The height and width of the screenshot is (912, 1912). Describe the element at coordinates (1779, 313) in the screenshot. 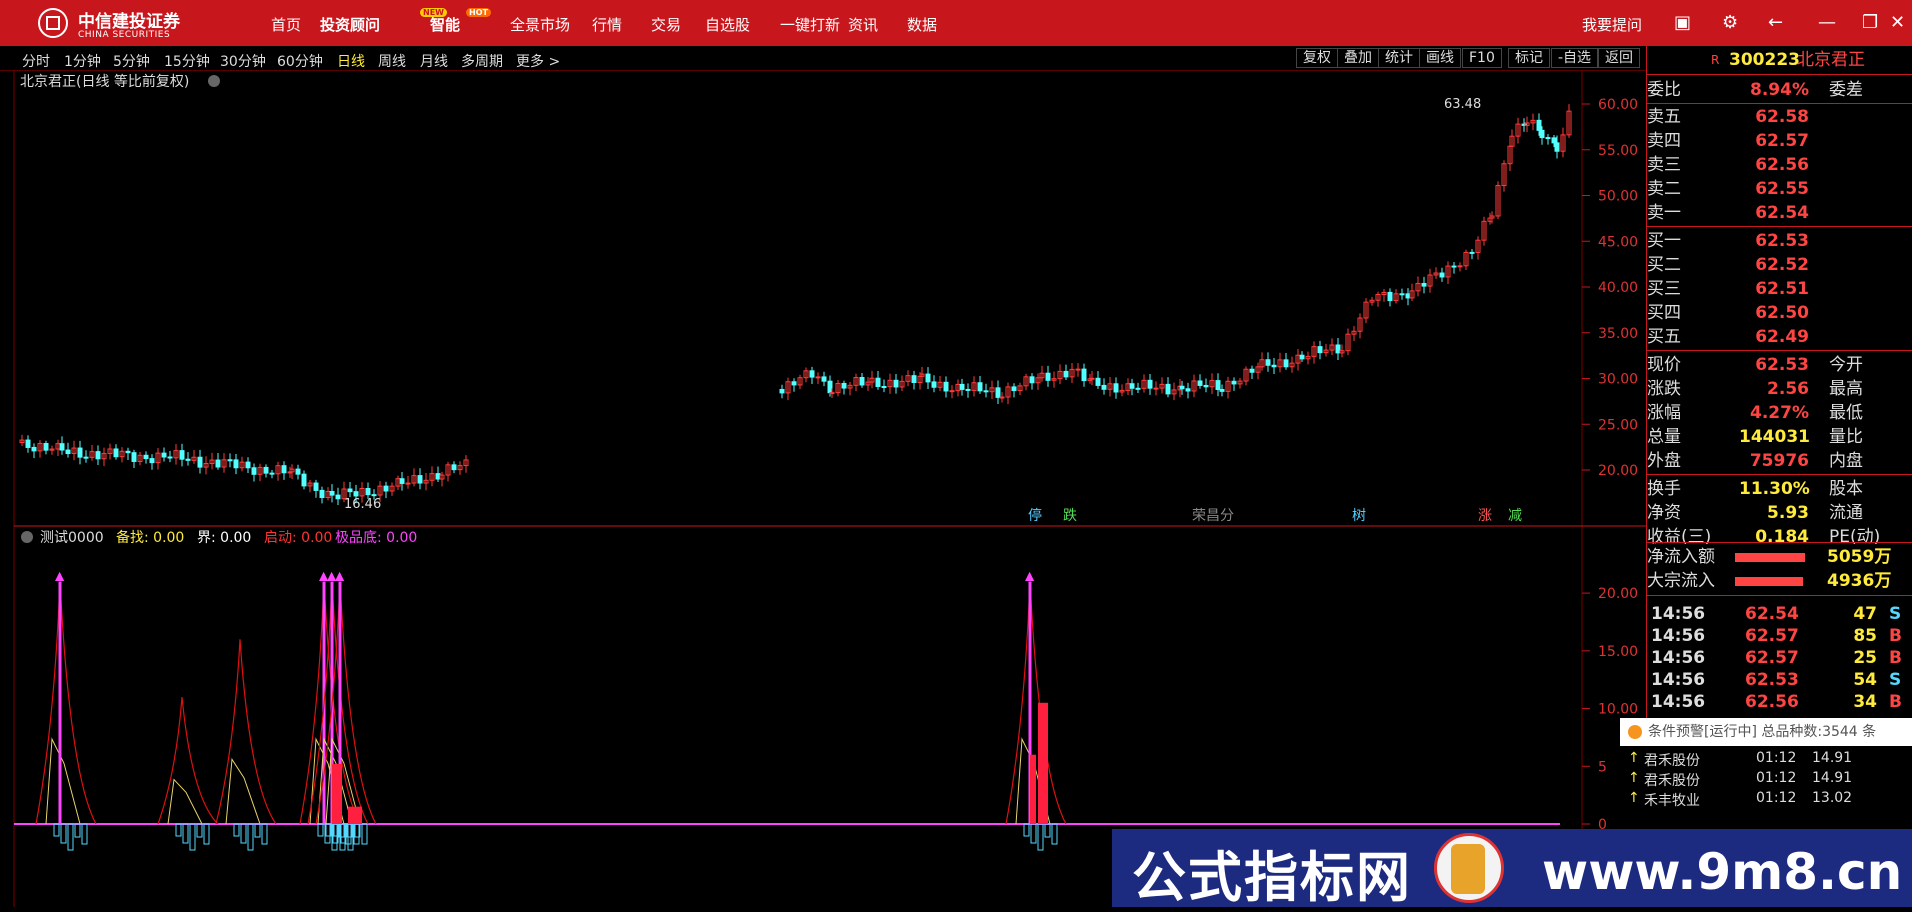

I see `buy4-row: 买四 62.50` at that location.